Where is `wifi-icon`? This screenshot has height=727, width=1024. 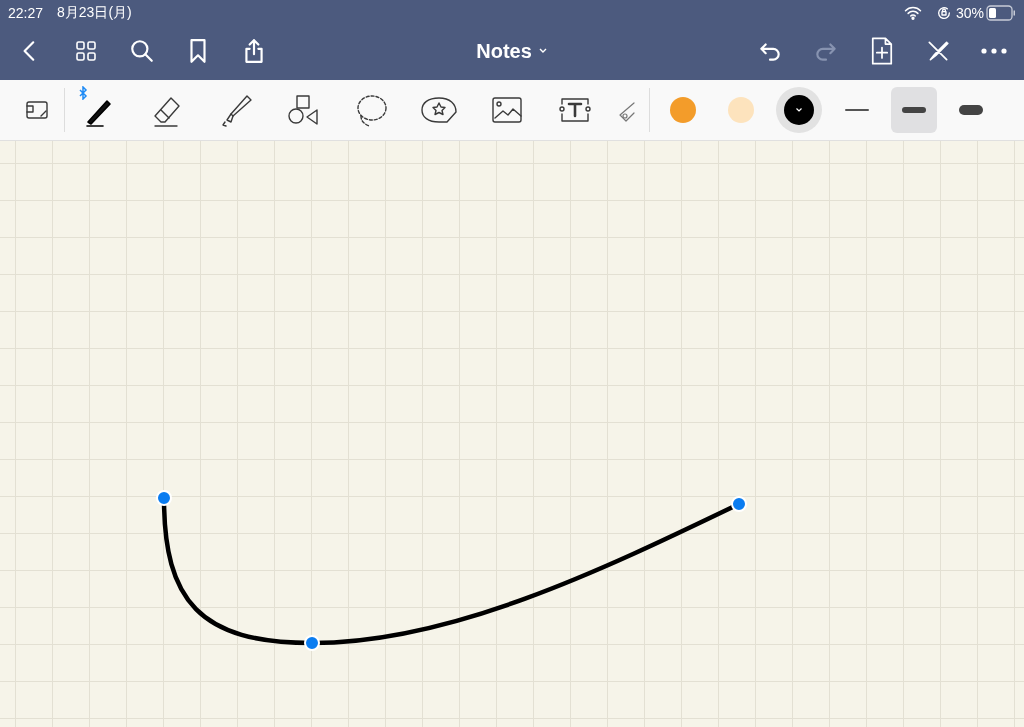
wifi-icon is located at coordinates (912, 13).